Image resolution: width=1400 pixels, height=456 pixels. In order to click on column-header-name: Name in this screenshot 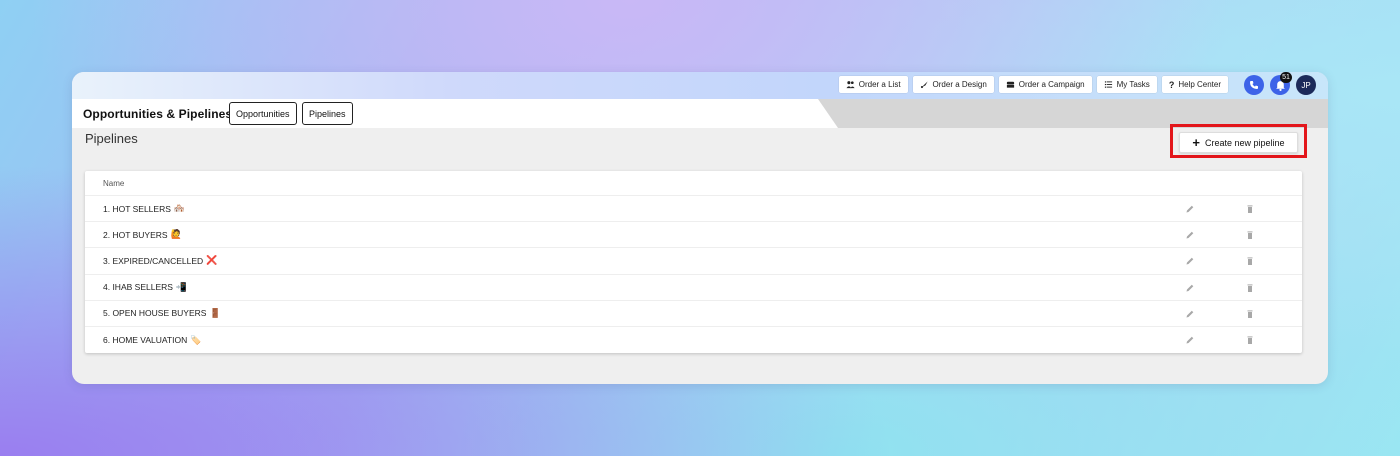, I will do `click(114, 183)`.